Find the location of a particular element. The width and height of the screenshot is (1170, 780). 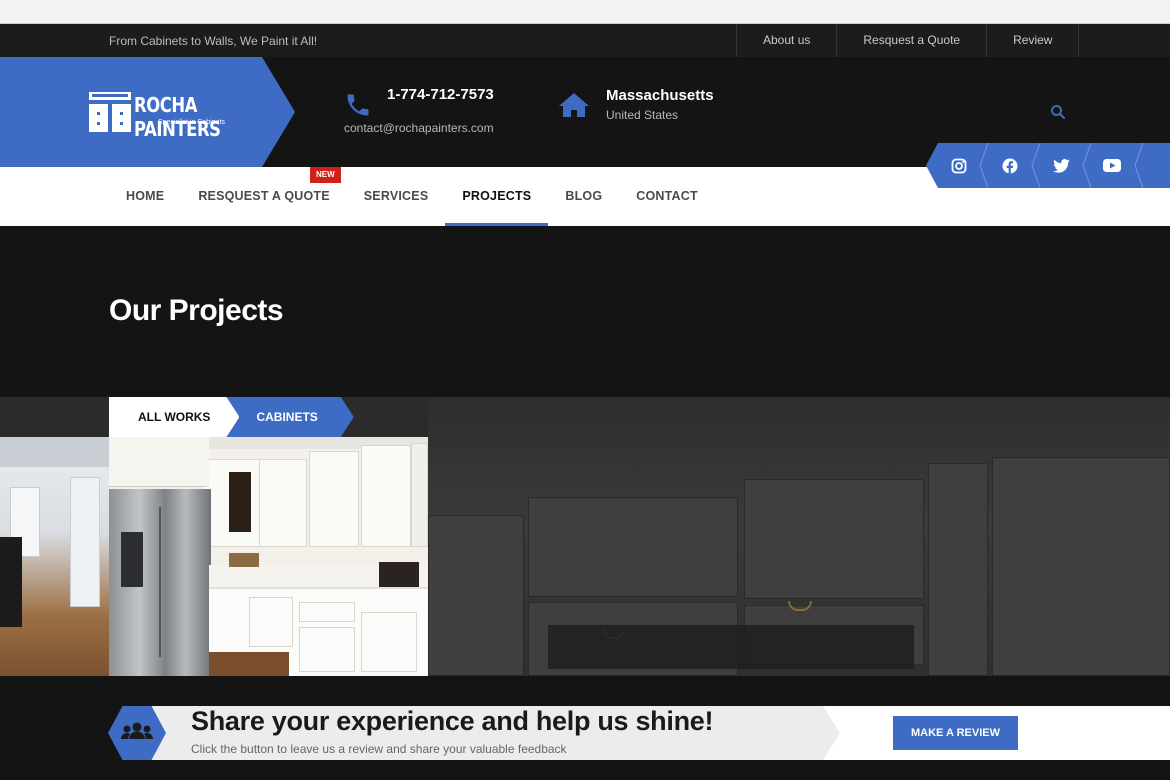

youtube-icon is located at coordinates (1112, 165).